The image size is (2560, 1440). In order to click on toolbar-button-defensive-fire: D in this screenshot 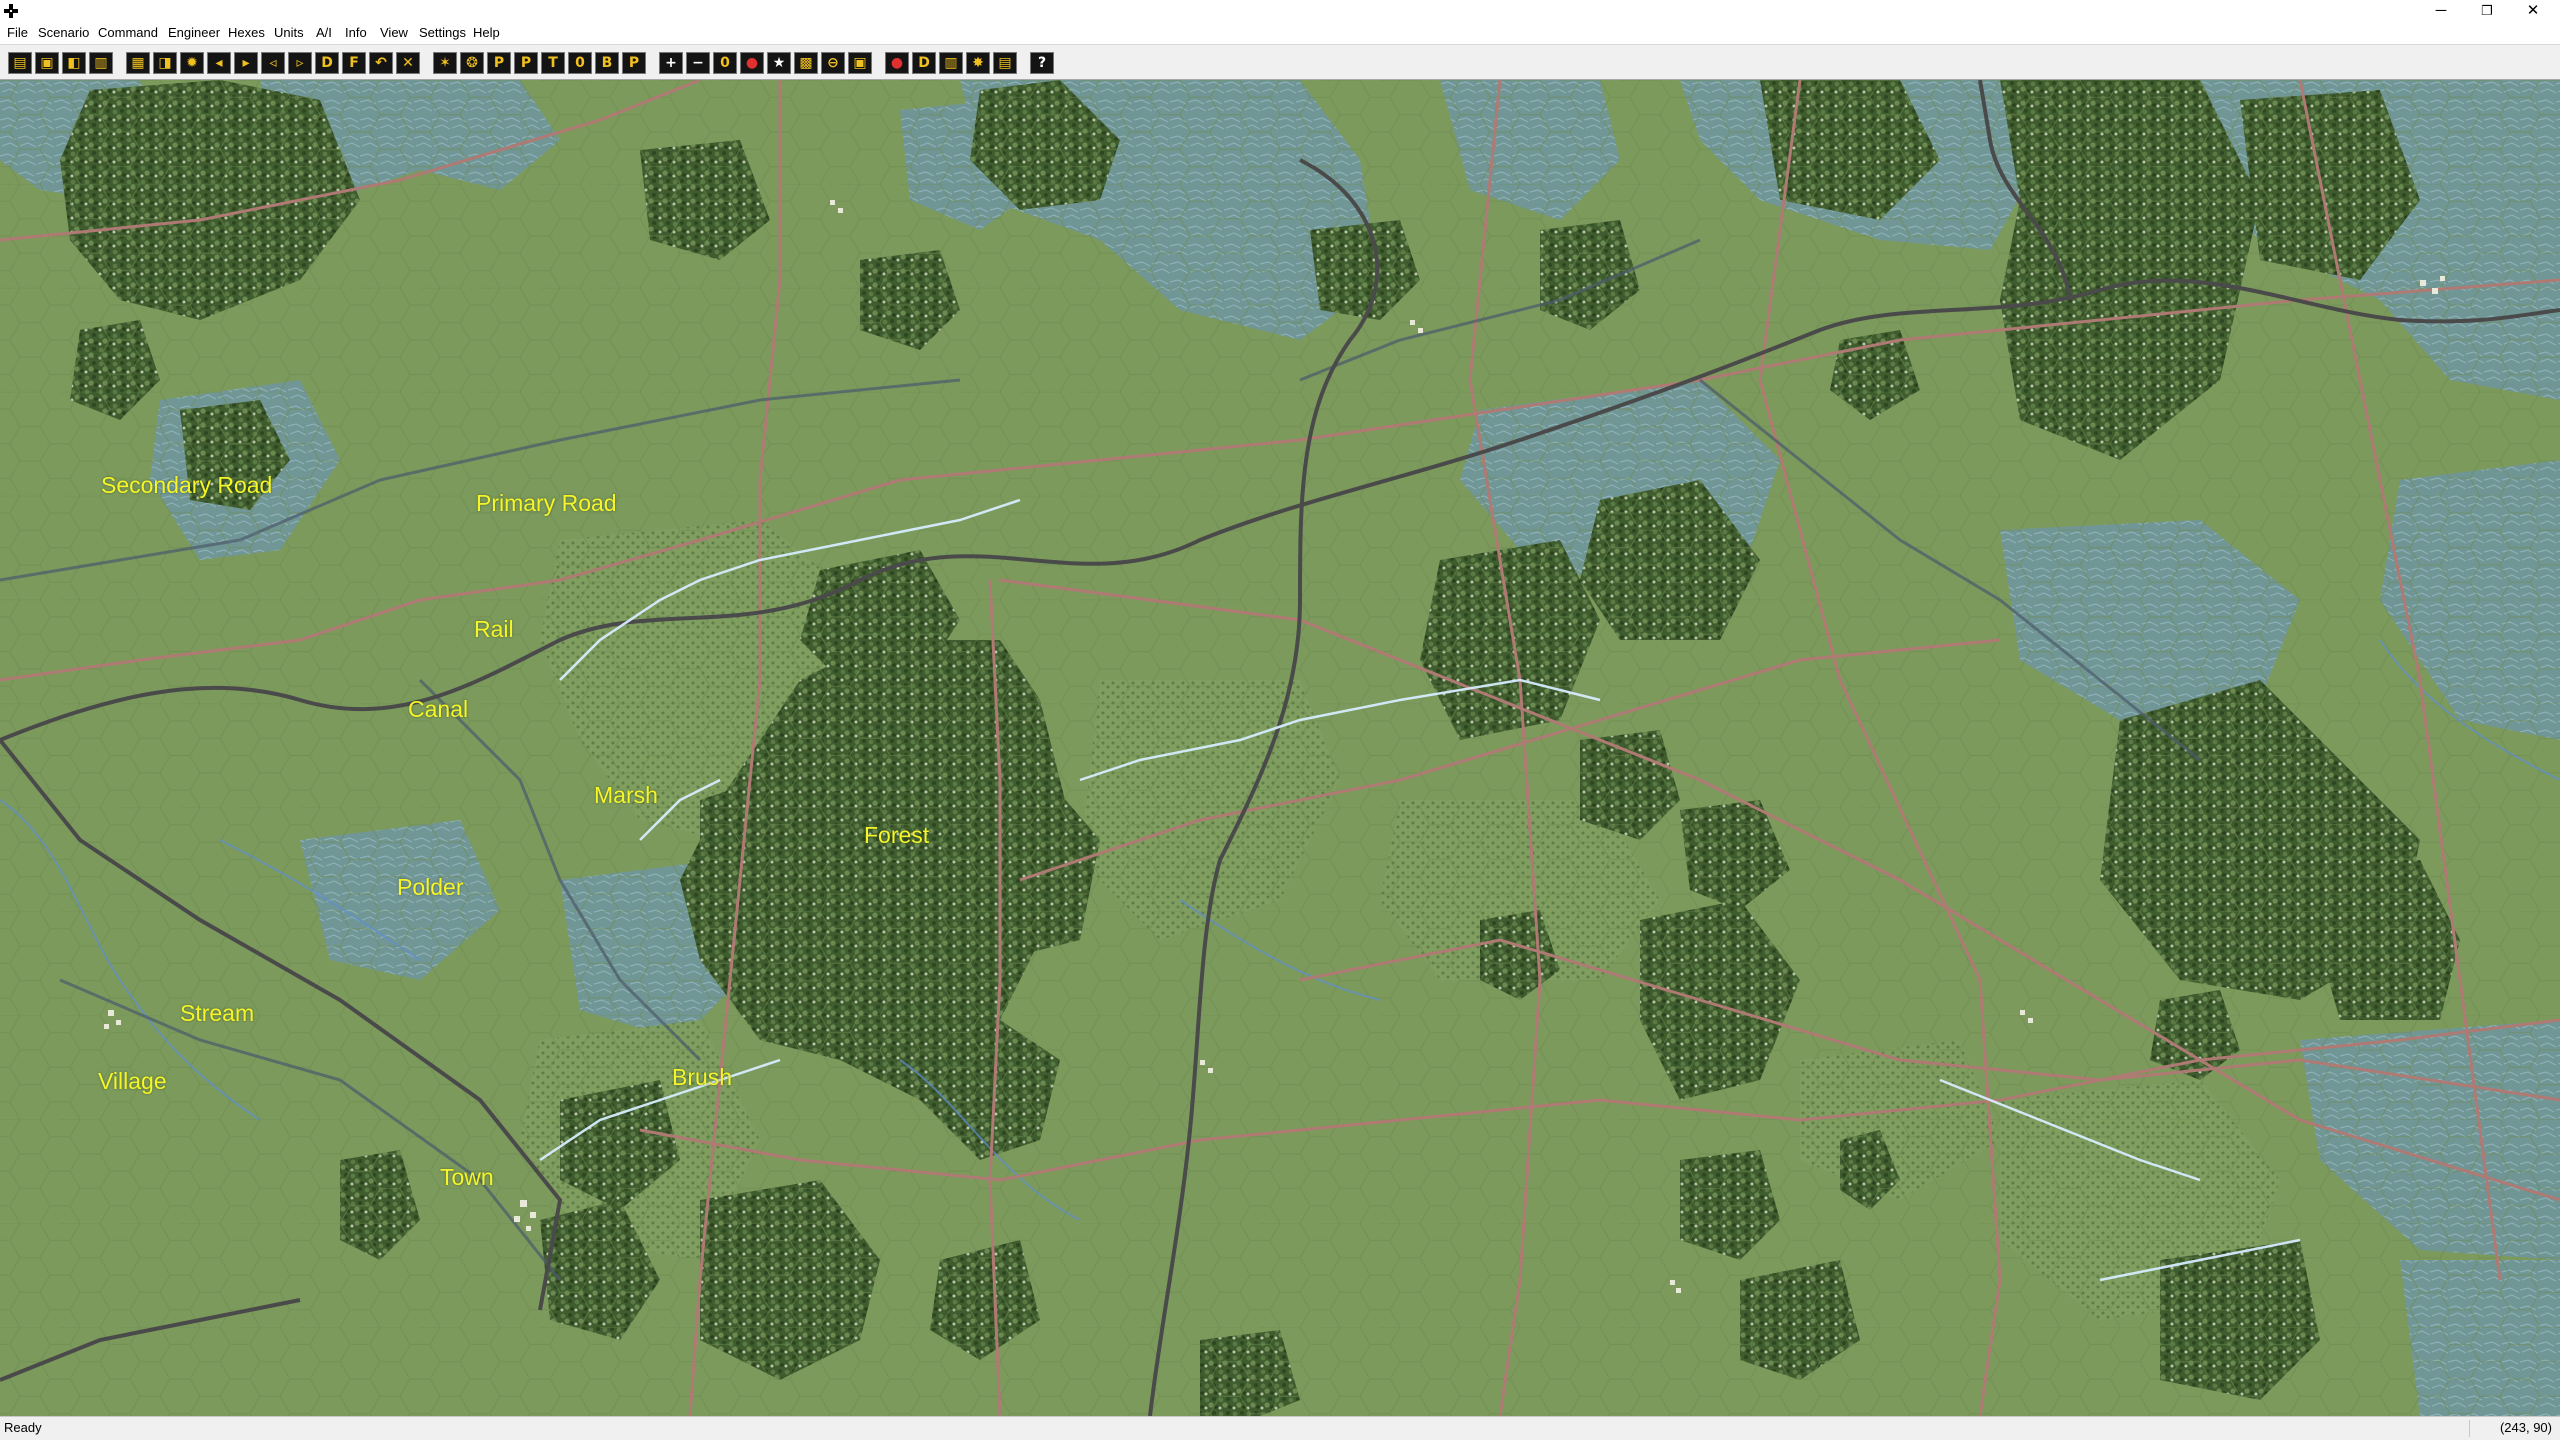, I will do `click(327, 63)`.